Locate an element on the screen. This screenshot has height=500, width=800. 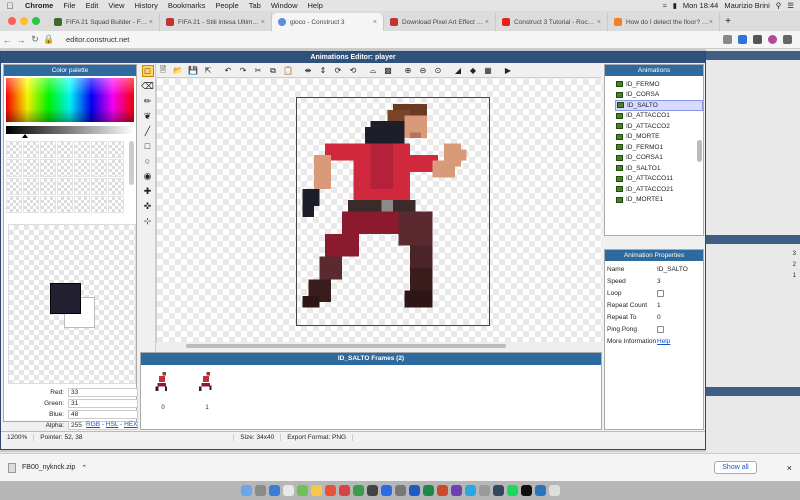
crop-icon: ⌓ is located at coordinates (373, 71).